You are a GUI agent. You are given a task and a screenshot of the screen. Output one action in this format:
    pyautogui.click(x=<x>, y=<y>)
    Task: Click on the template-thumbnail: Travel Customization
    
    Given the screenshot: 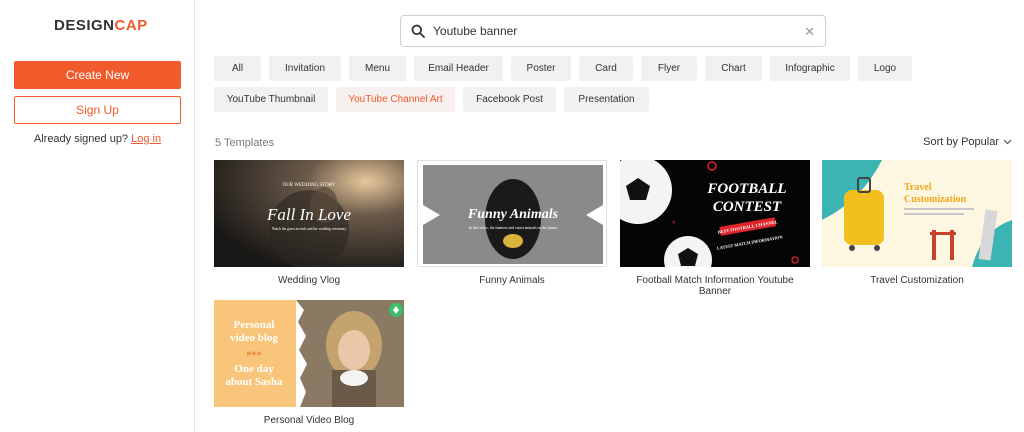 What is the action you would take?
    pyautogui.click(x=917, y=213)
    